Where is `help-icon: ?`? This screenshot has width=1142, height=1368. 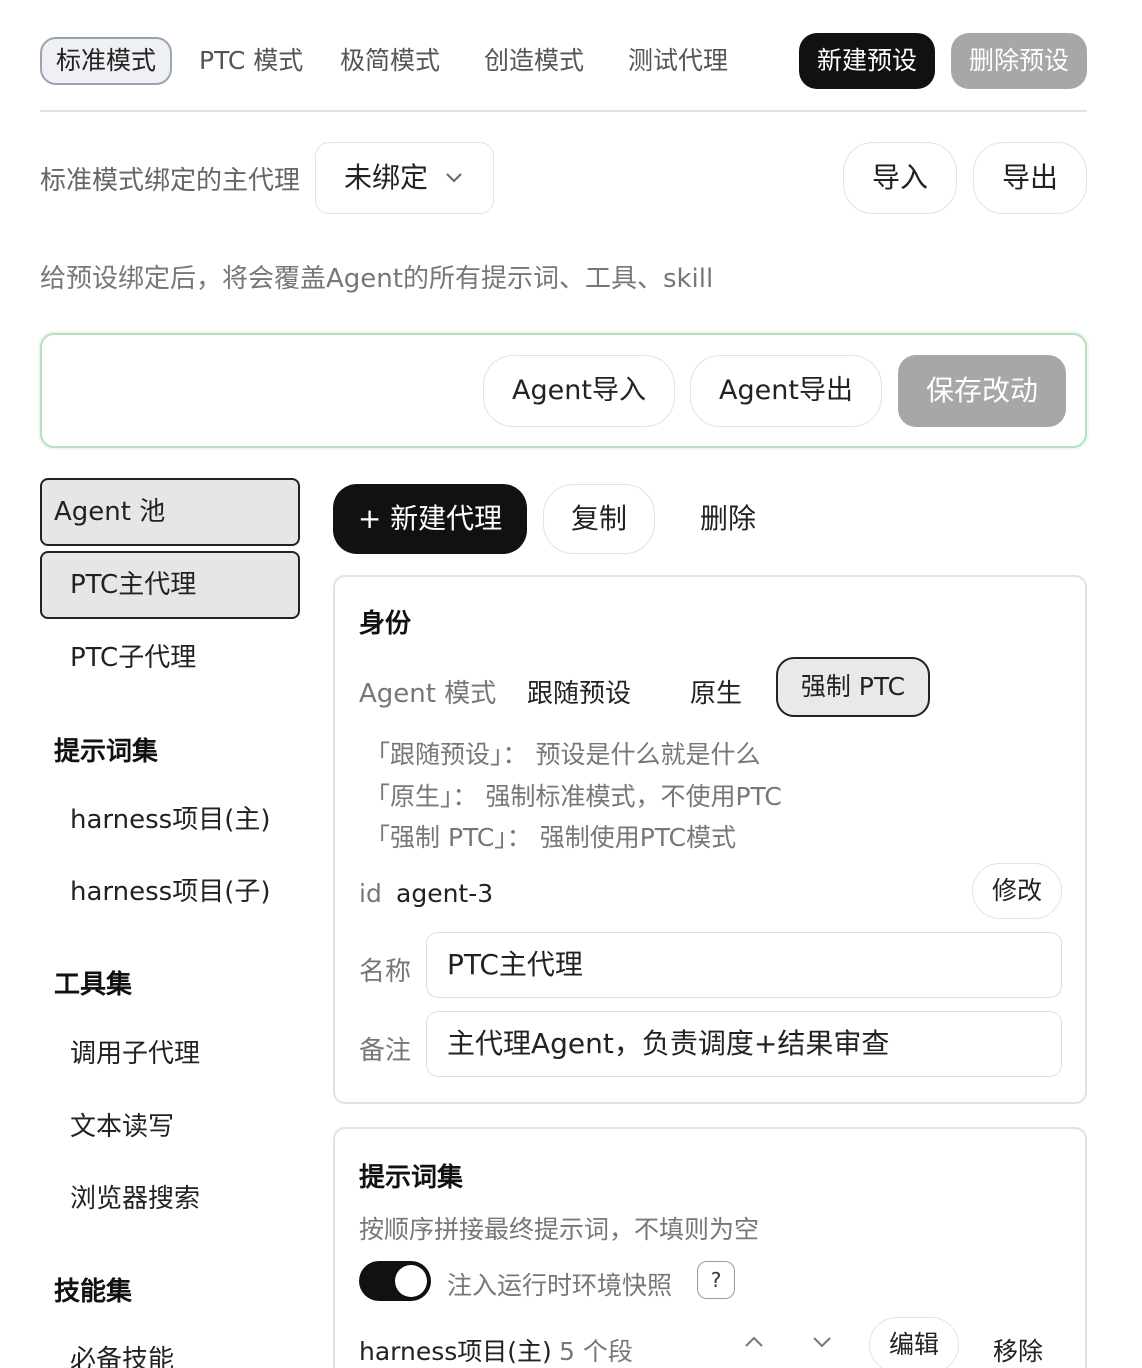
help-icon: ? is located at coordinates (716, 1280).